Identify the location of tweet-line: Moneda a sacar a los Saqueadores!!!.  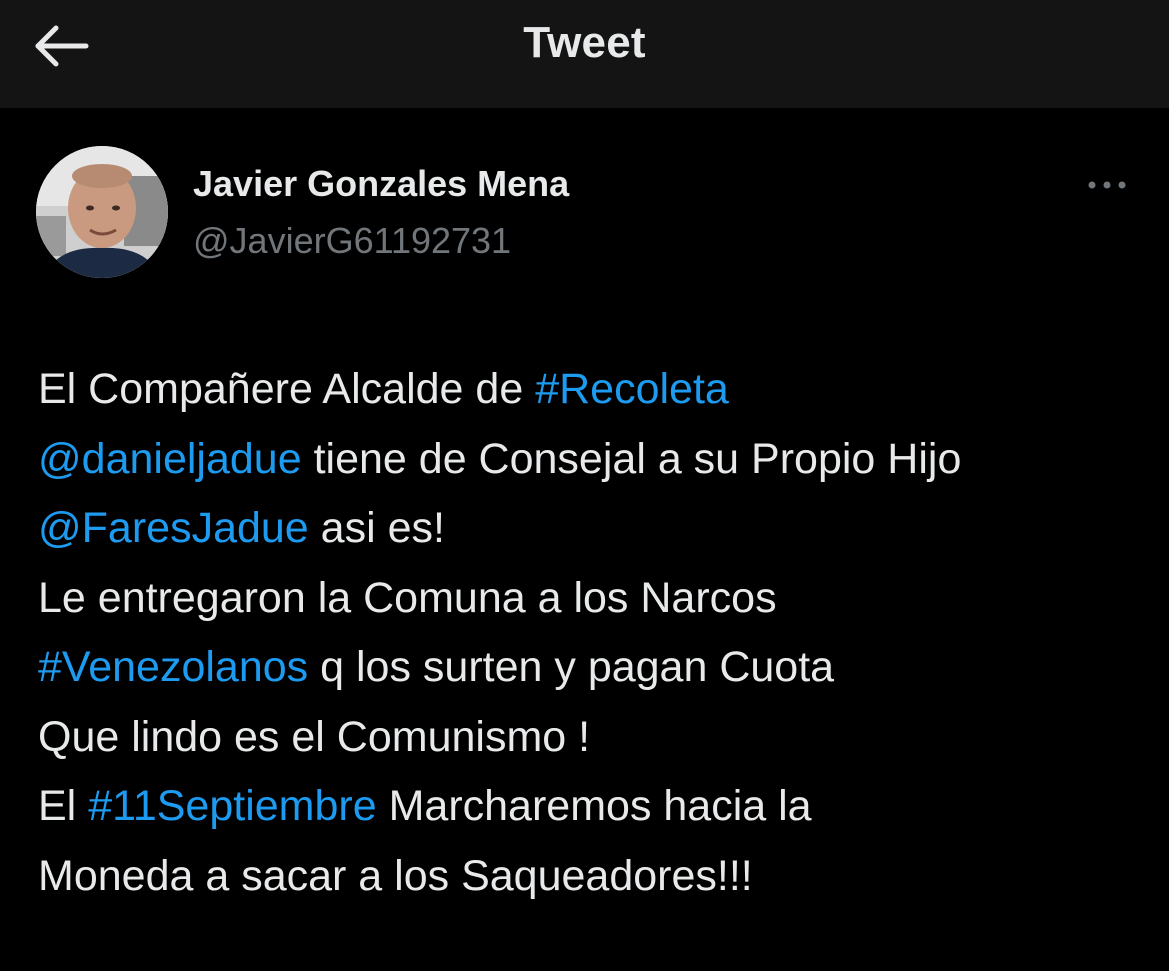
(593, 877).